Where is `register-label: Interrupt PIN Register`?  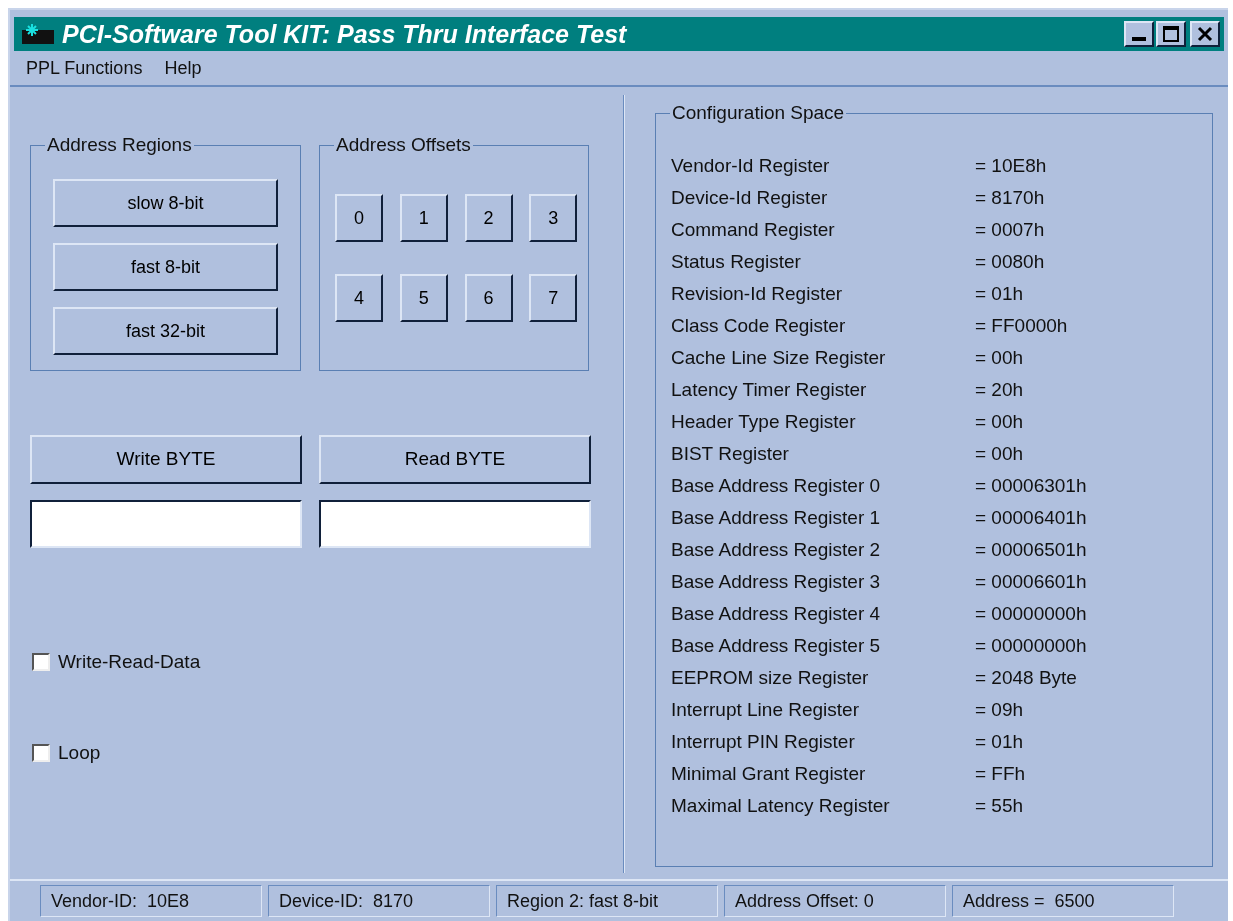 register-label: Interrupt PIN Register is located at coordinates (763, 741).